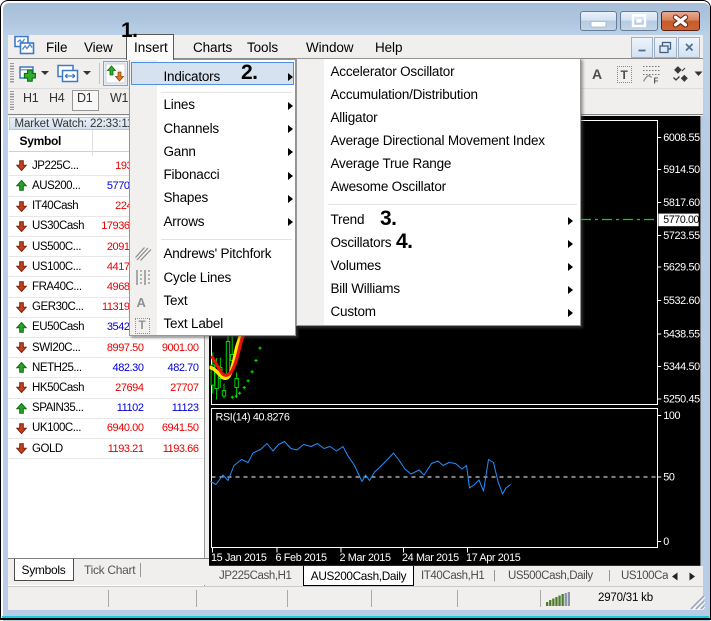  Describe the element at coordinates (656, 81) in the screenshot. I see `svg-text: F` at that location.